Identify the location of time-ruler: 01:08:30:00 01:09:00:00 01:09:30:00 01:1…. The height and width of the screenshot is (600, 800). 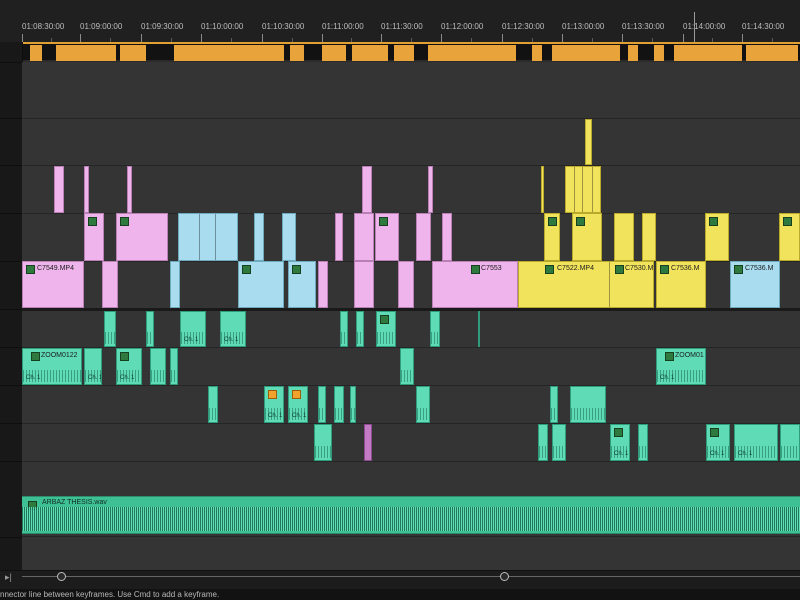
(400, 21).